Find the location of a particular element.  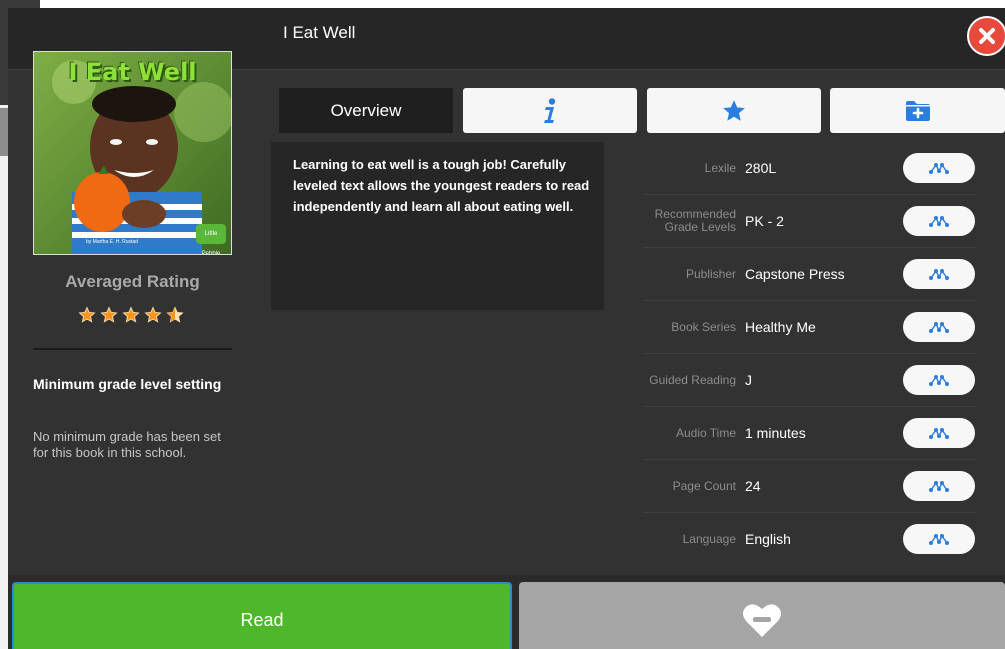

page-title: I Eat Well is located at coordinates (319, 32).